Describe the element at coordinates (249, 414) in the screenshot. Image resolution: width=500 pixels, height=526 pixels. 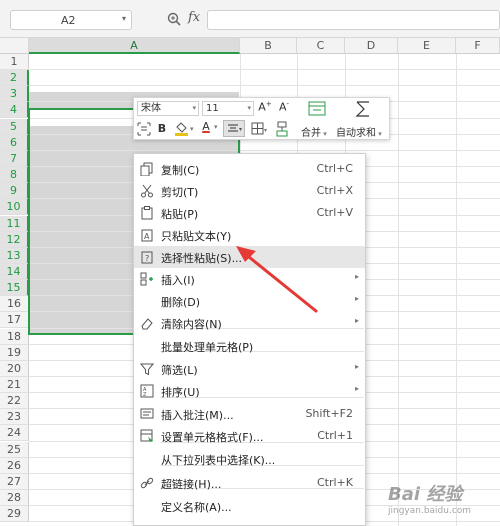
I see `menu-item: 插入批注(M)... Shift+F2` at that location.